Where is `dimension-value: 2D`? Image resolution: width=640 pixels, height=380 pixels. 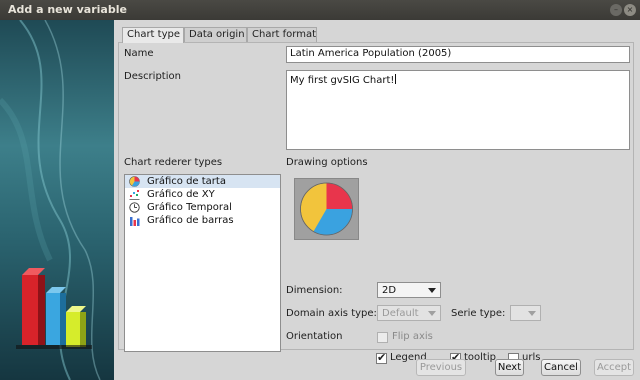 dimension-value: 2D is located at coordinates (389, 290).